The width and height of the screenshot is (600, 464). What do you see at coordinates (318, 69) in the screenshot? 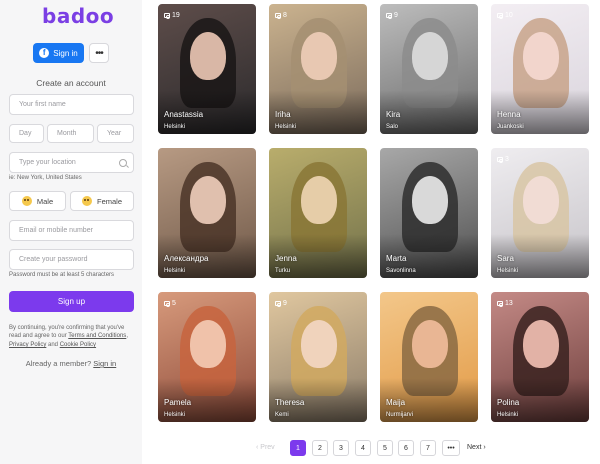
I see `profile-card: 8 Iriha Helsinki` at bounding box center [318, 69].